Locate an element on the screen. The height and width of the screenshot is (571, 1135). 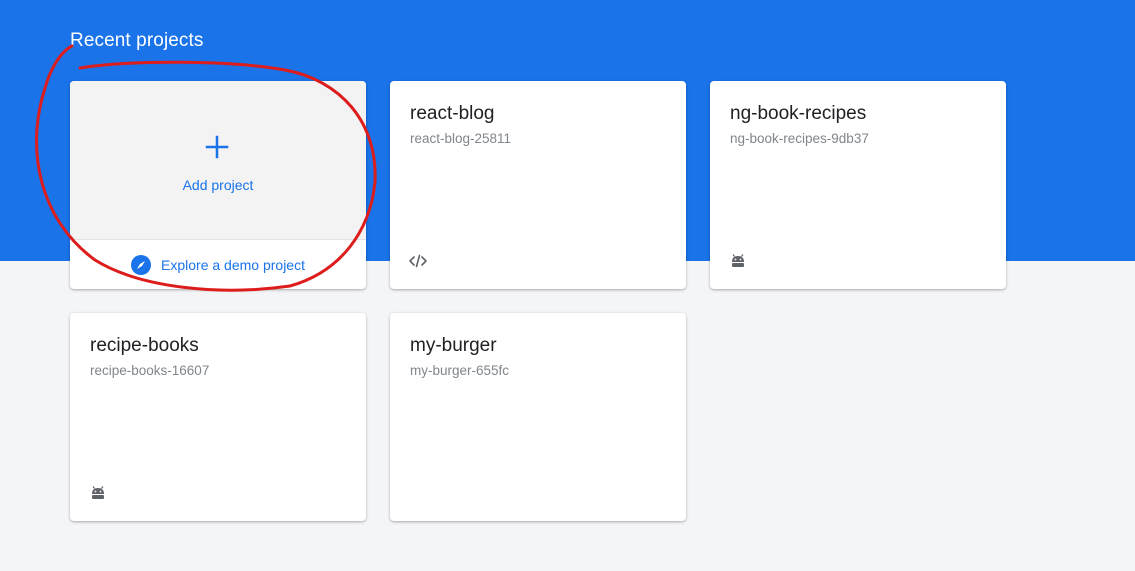
project-card-recipe-books: recipe-books recipe-books-16607 is located at coordinates (218, 417).